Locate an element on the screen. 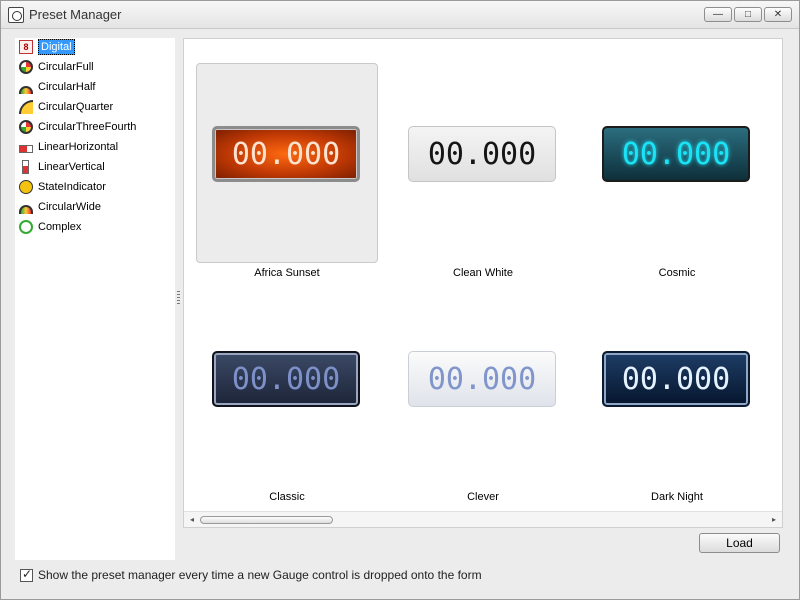  preset-tile-clever: 00.000 Clever is located at coordinates (483, 395).